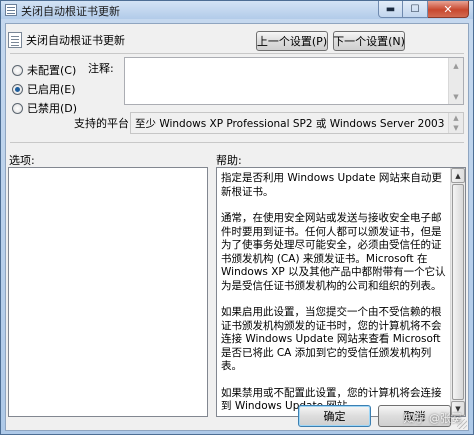 This screenshot has height=435, width=474. I want to click on close-button: ✕, so click(448, 9).